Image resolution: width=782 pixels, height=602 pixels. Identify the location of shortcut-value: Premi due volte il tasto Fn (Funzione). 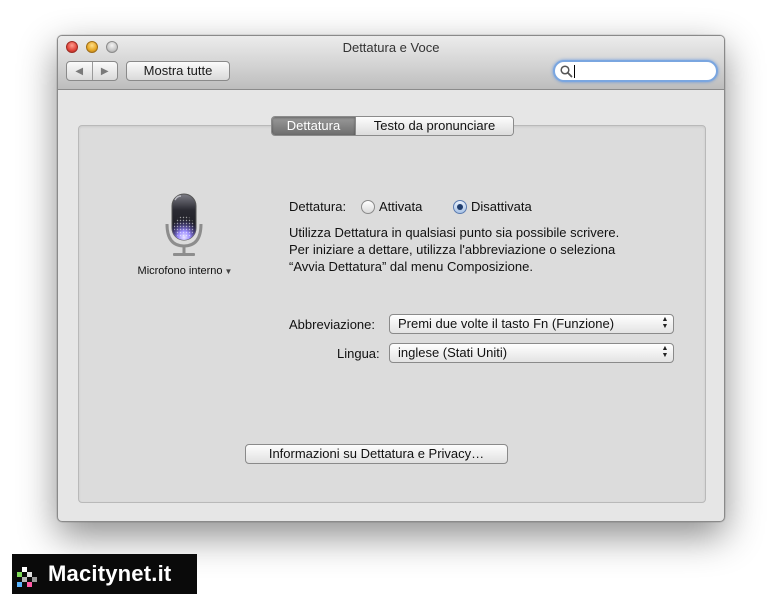
(506, 323).